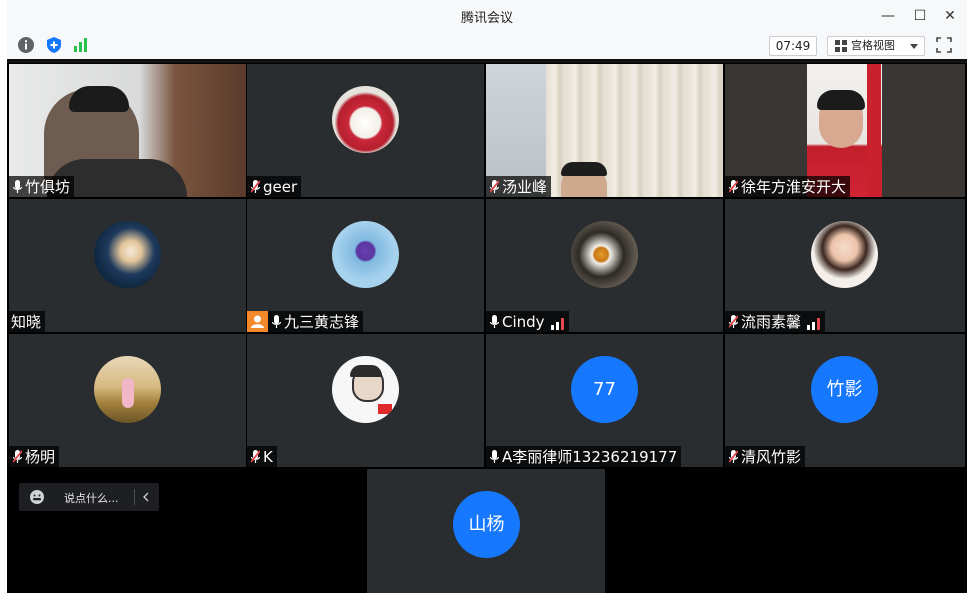  Describe the element at coordinates (280, 186) in the screenshot. I see `participant-name: geer` at that location.